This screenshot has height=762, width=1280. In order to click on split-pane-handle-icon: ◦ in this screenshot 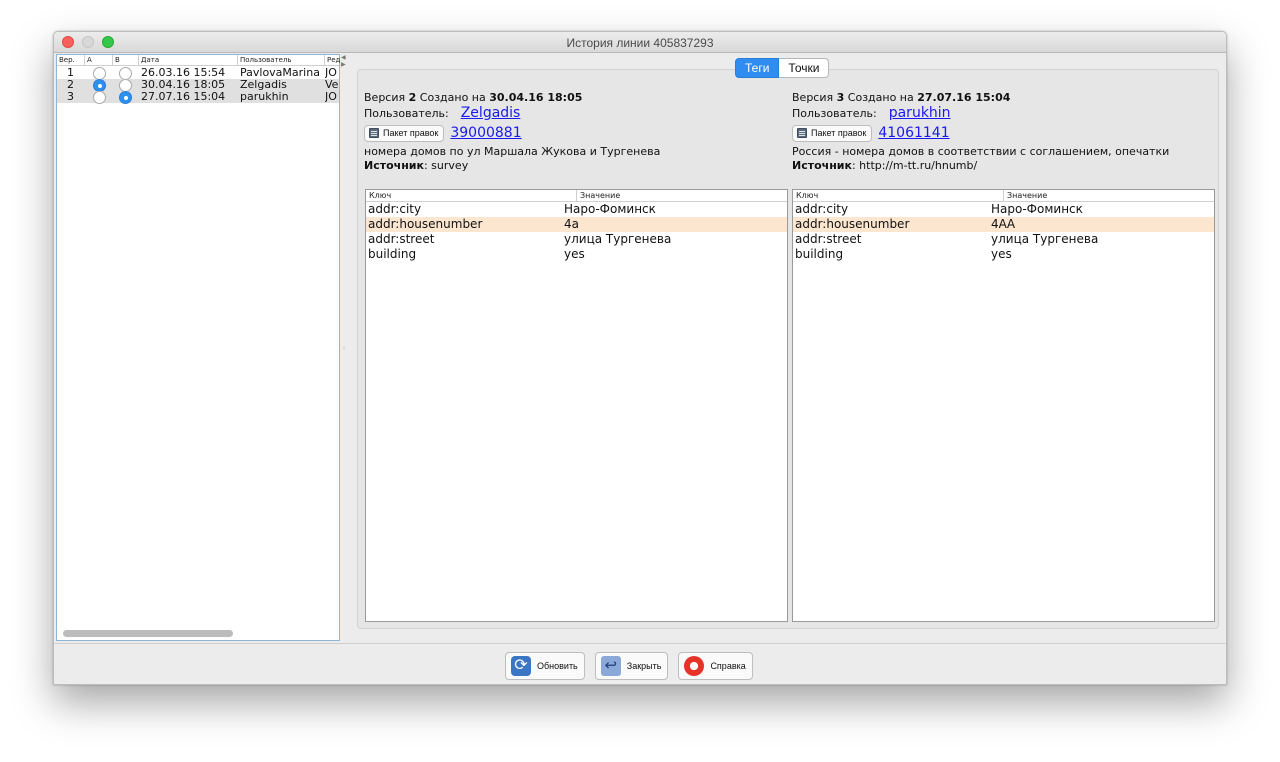, I will do `click(344, 349)`.